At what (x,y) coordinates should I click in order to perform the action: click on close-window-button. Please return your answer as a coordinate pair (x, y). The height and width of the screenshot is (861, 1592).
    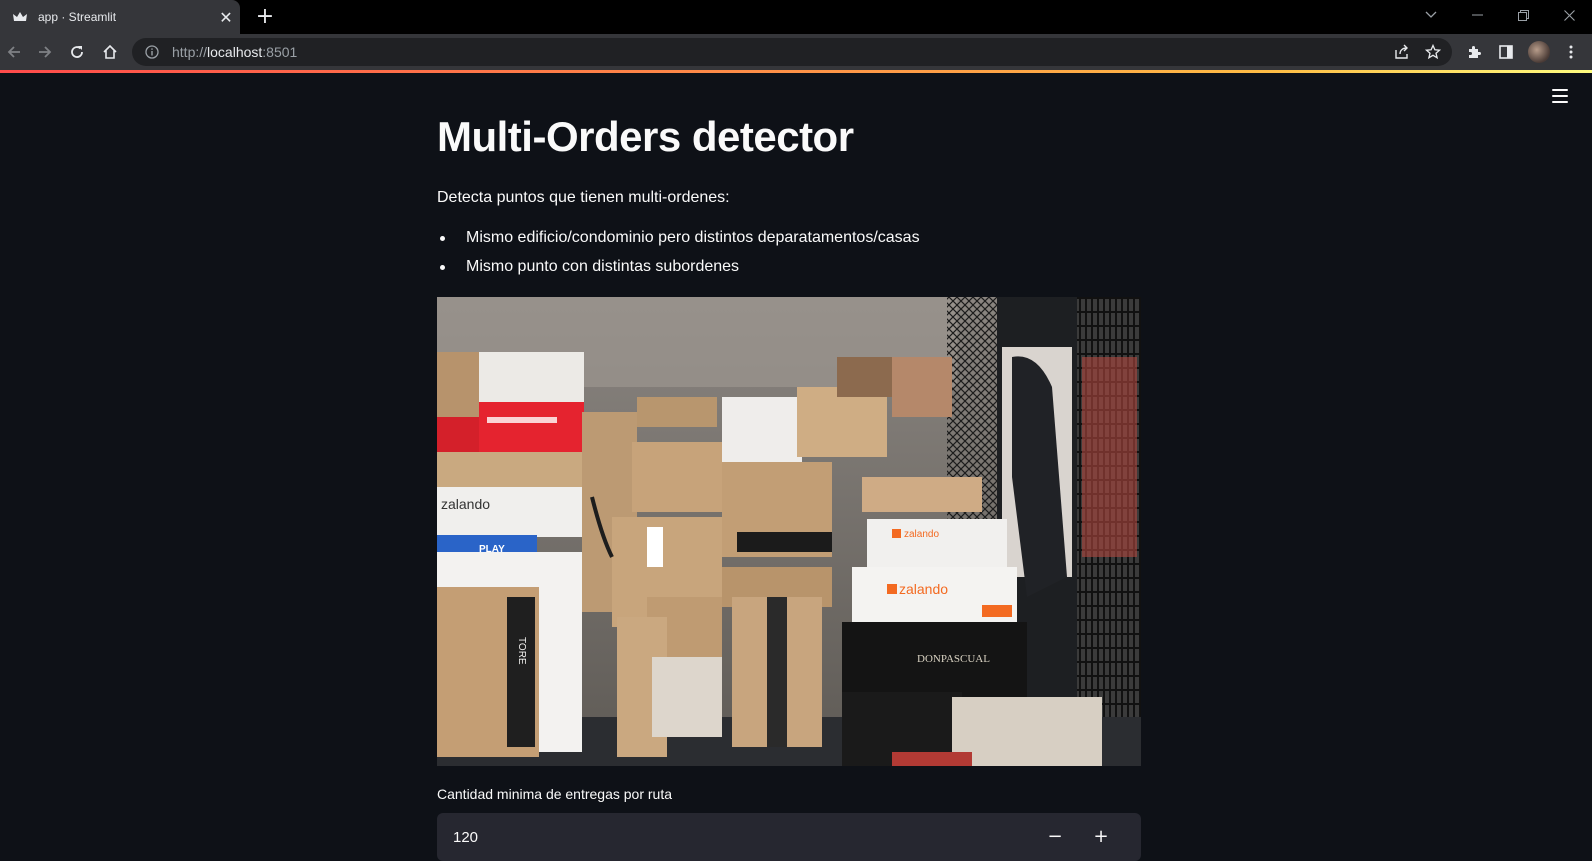
    Looking at the image, I should click on (1569, 15).